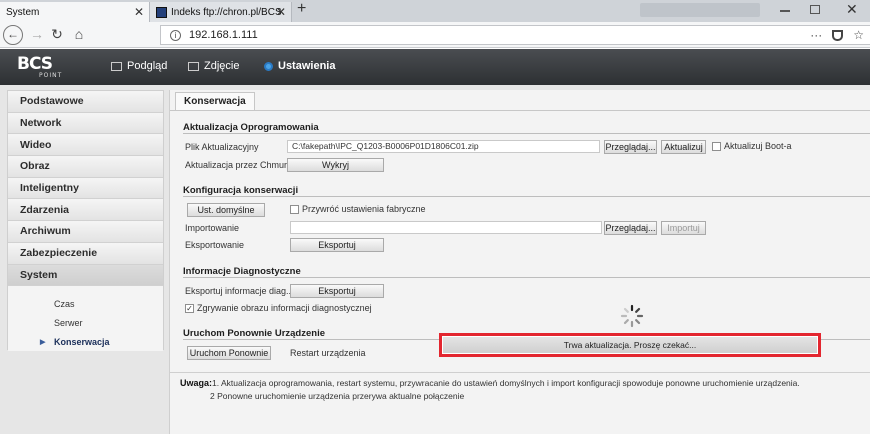 The height and width of the screenshot is (434, 870). Describe the element at coordinates (446, 227) in the screenshot. I see `import-file-field` at that location.